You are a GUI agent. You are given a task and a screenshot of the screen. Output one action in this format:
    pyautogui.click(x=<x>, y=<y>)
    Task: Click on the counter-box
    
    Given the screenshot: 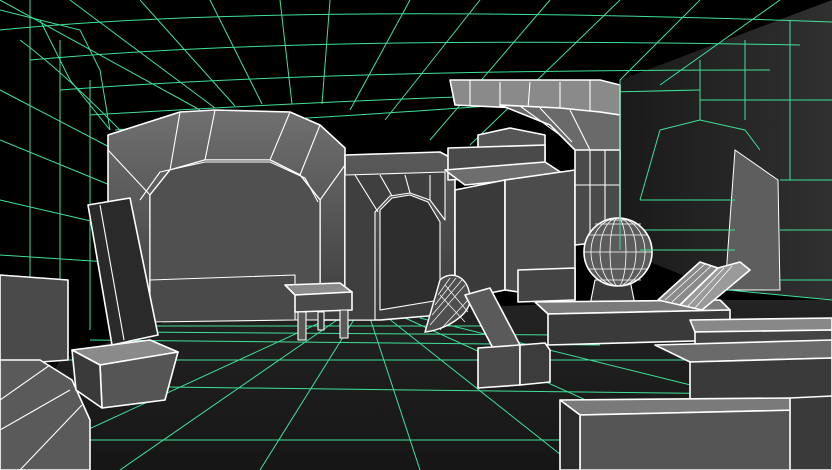 What is the action you would take?
    pyautogui.click(x=546, y=285)
    